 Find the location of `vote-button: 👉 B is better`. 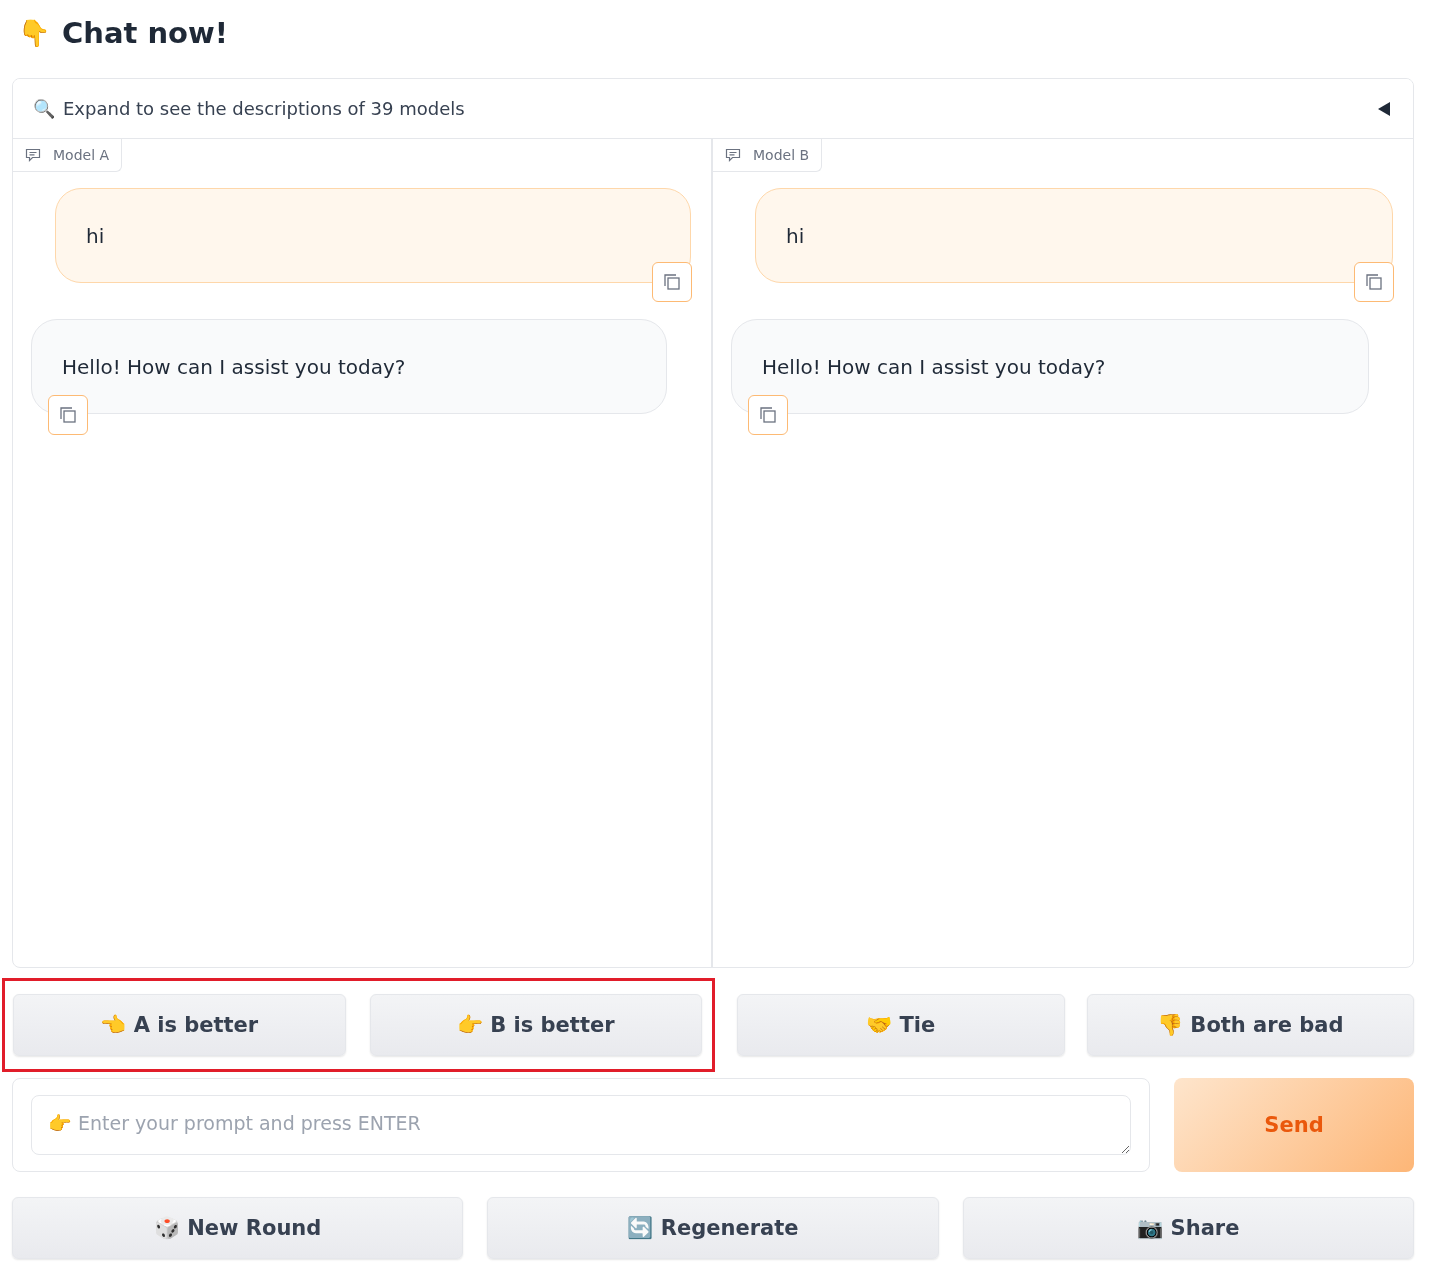

vote-button: 👉 B is better is located at coordinates (535, 1025).